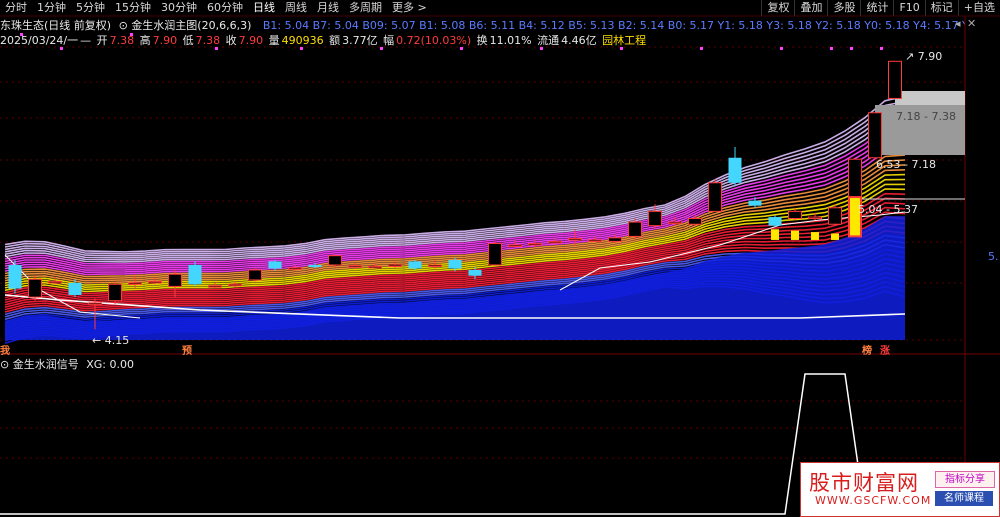 This screenshot has height=517, width=1000. What do you see at coordinates (888, 209) in the screenshot?
I see `zone-label-3: 5.04 - 5.37` at bounding box center [888, 209].